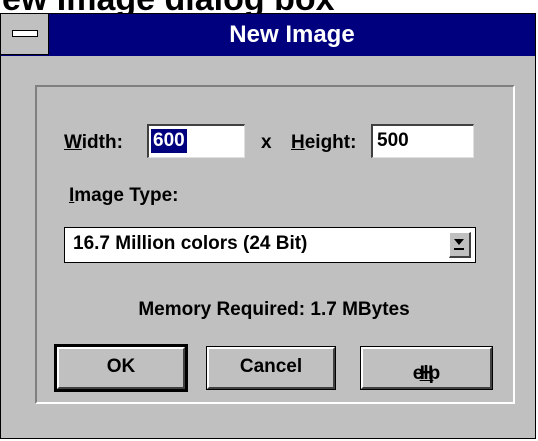 The image size is (538, 441). I want to click on image-type-value: 16.7 Million colors (24 Bit), so click(190, 243).